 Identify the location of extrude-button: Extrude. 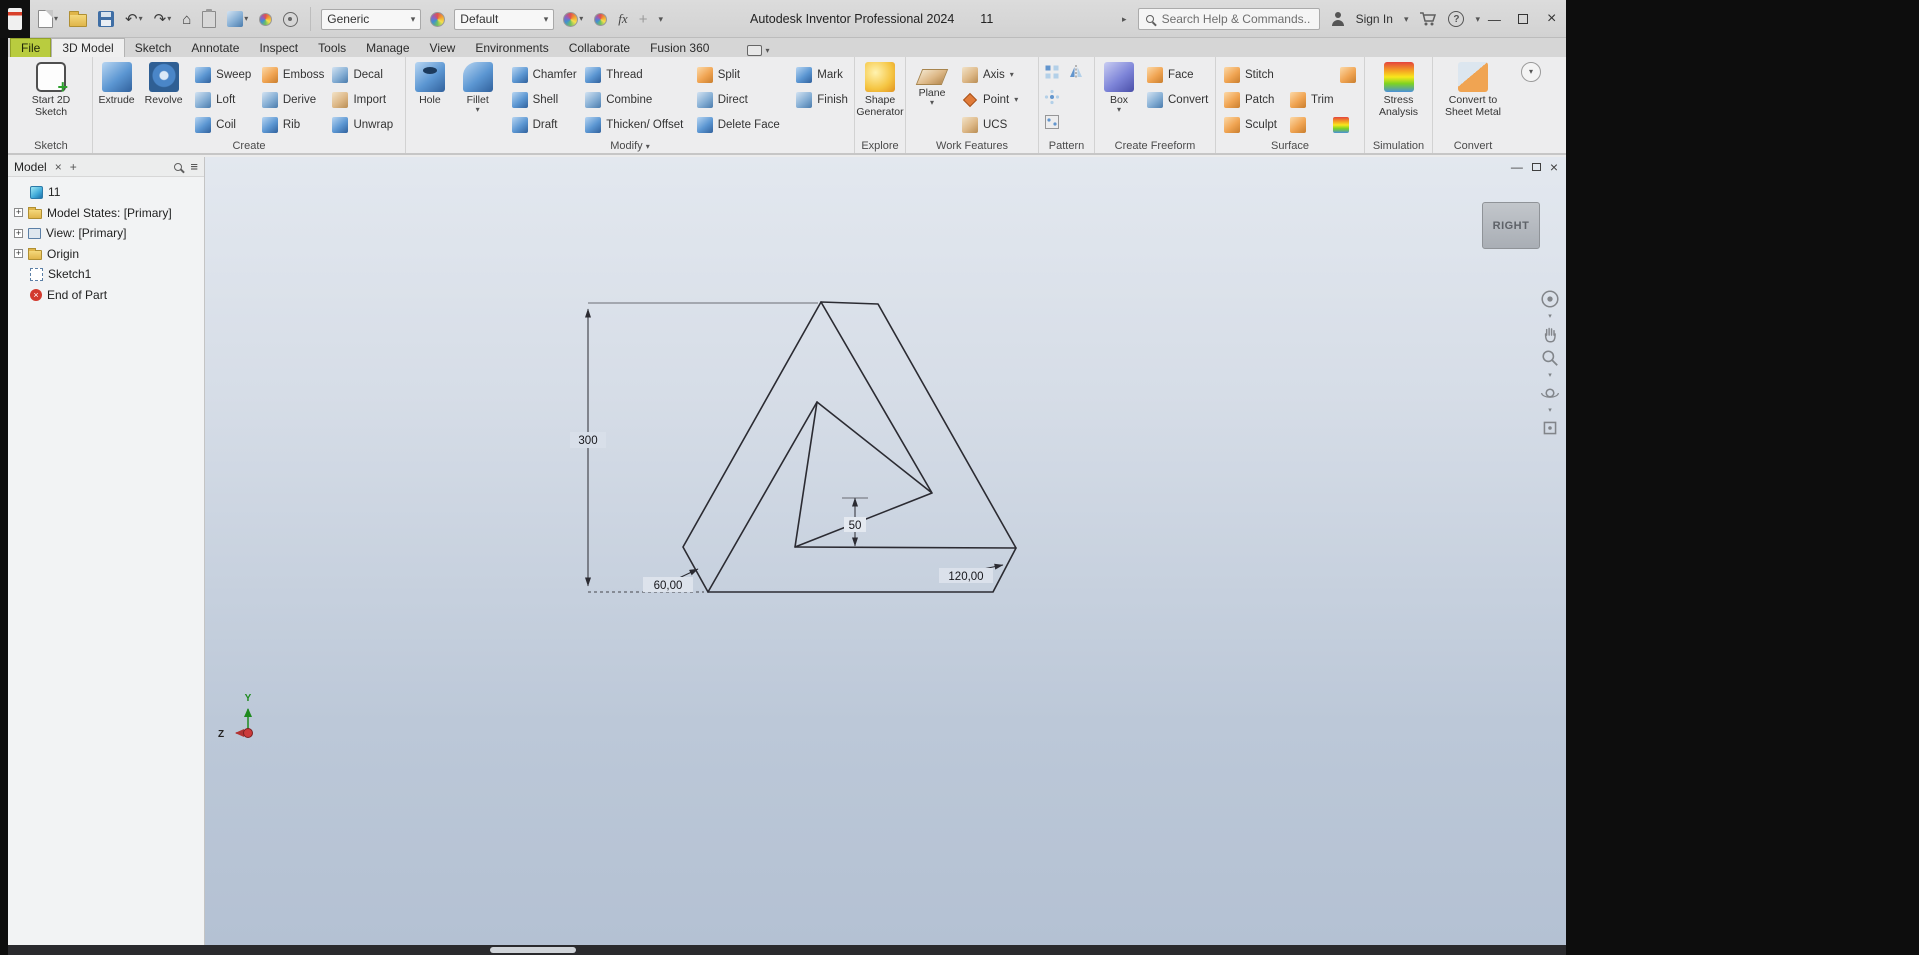
(116, 98).